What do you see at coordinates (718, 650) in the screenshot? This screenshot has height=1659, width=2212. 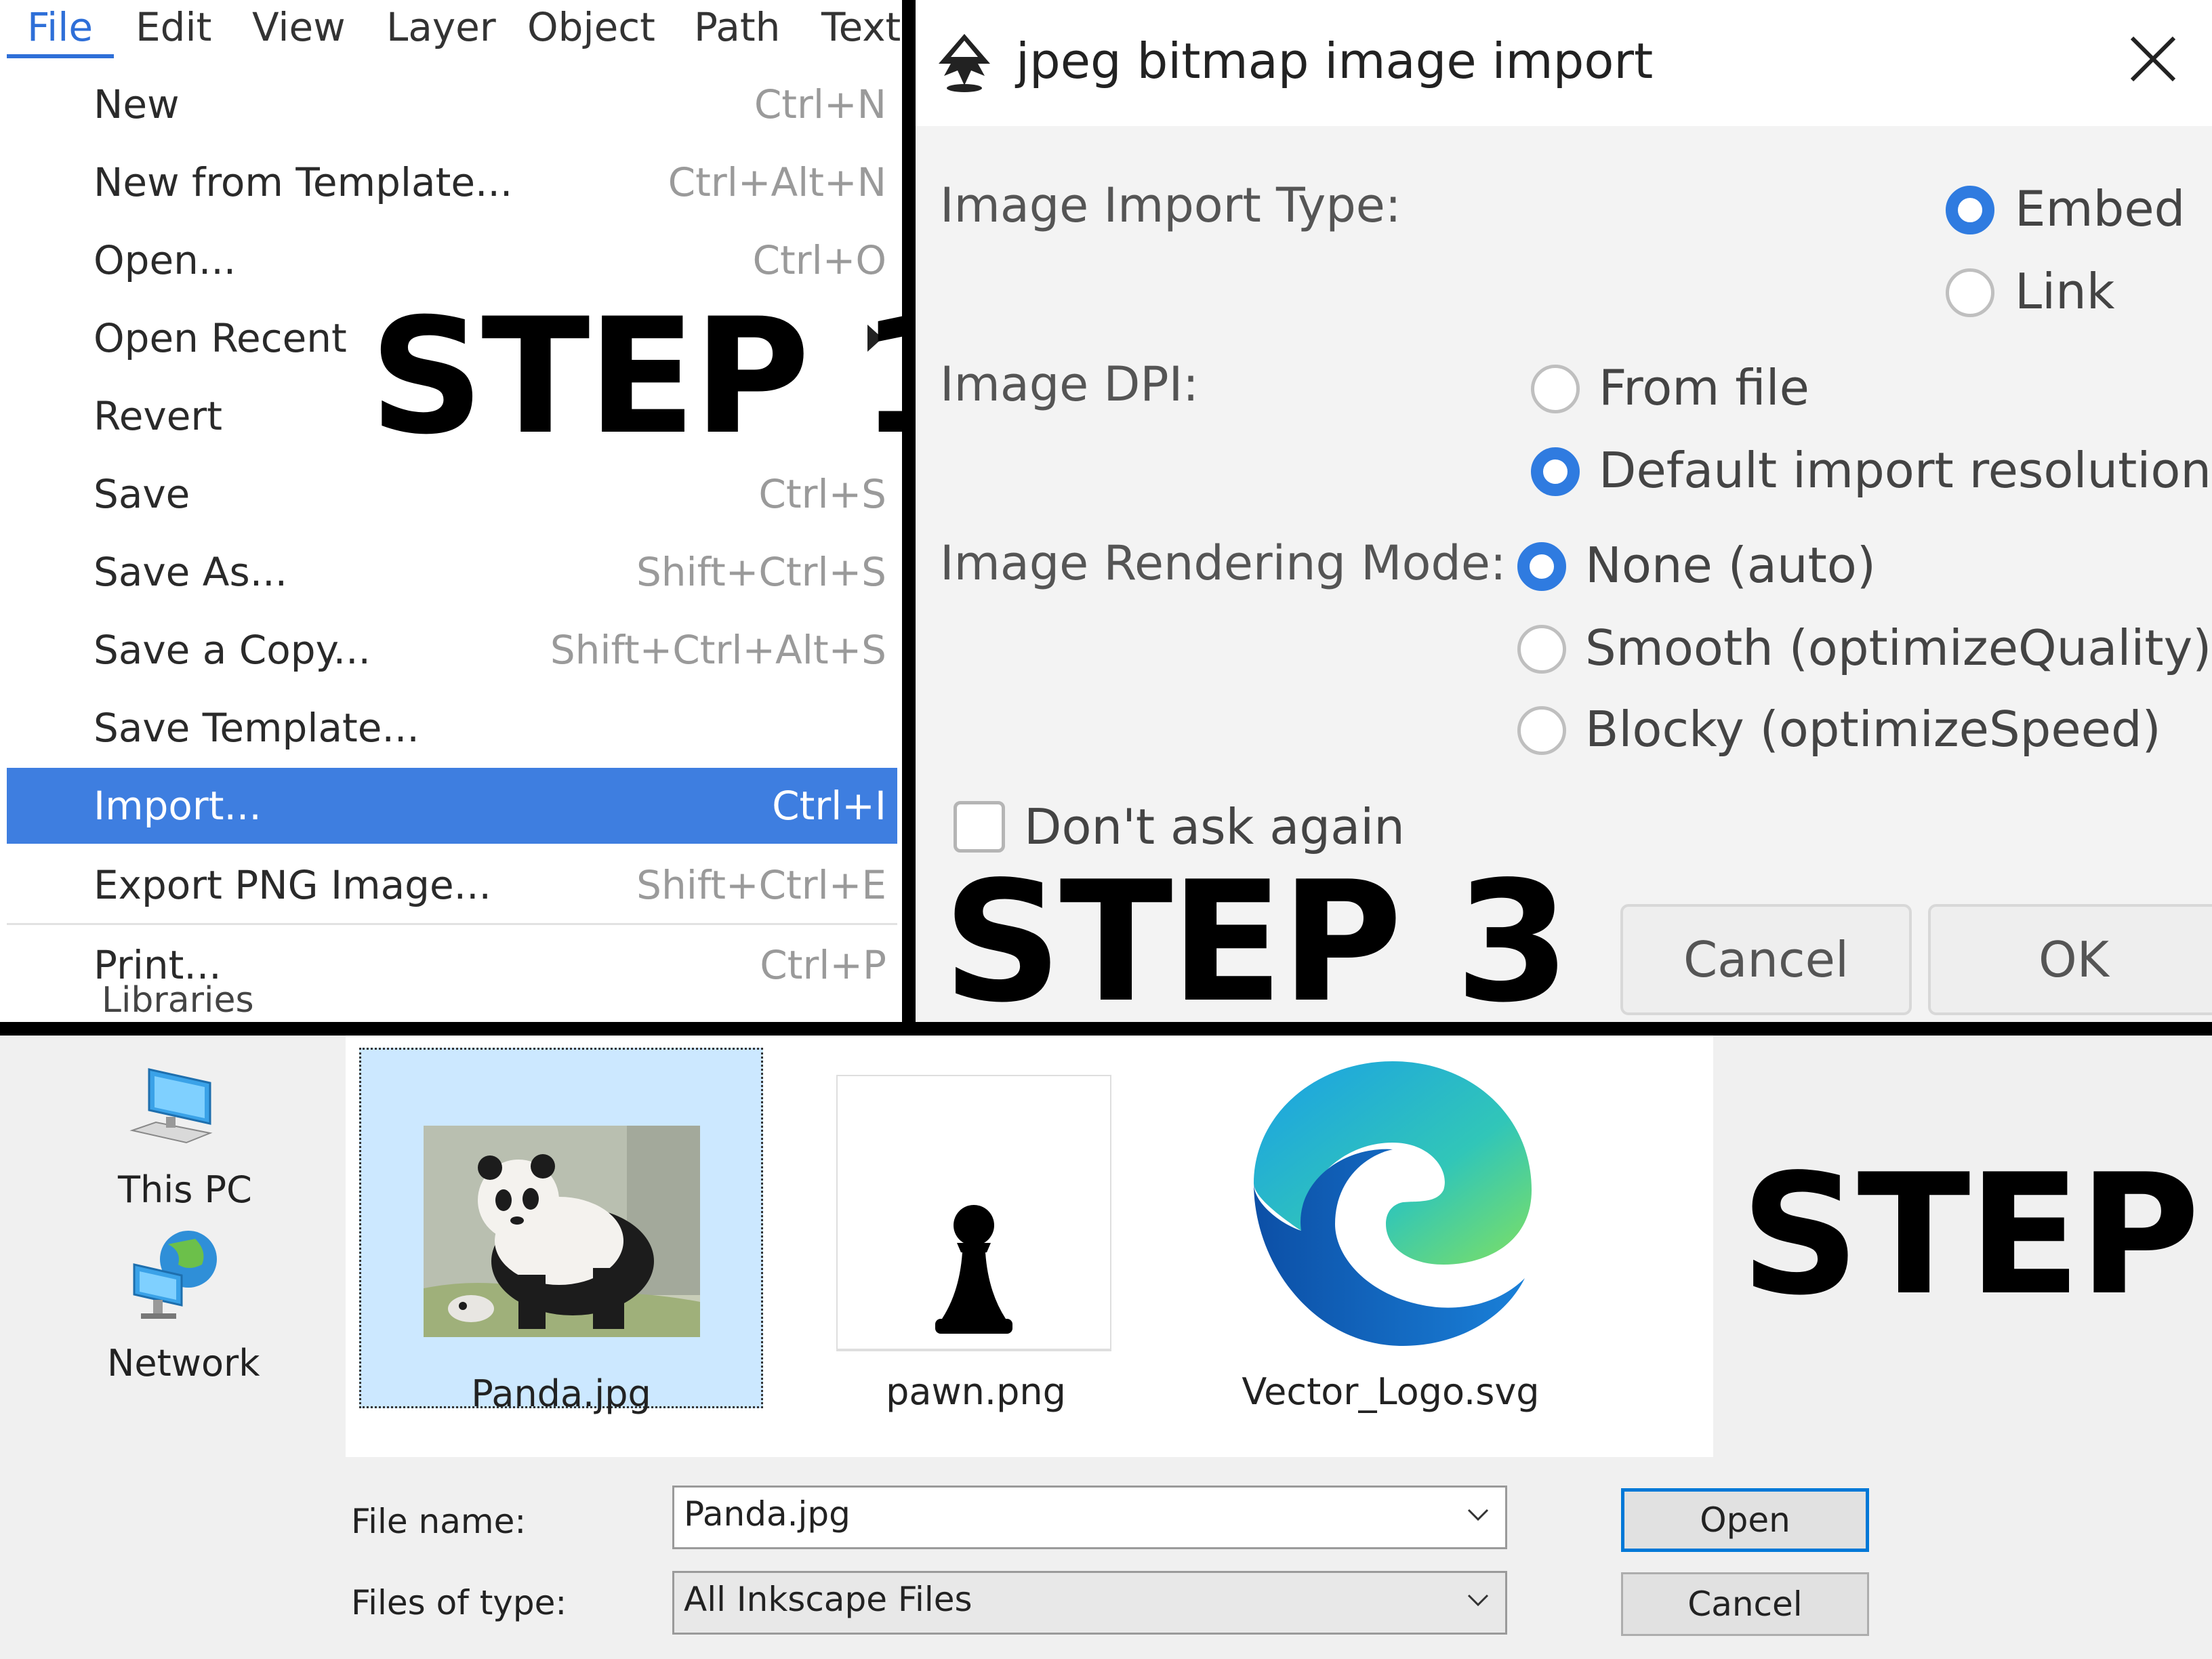 I see `menu-item-shortcut: Shift+Ctrl+Alt+S` at bounding box center [718, 650].